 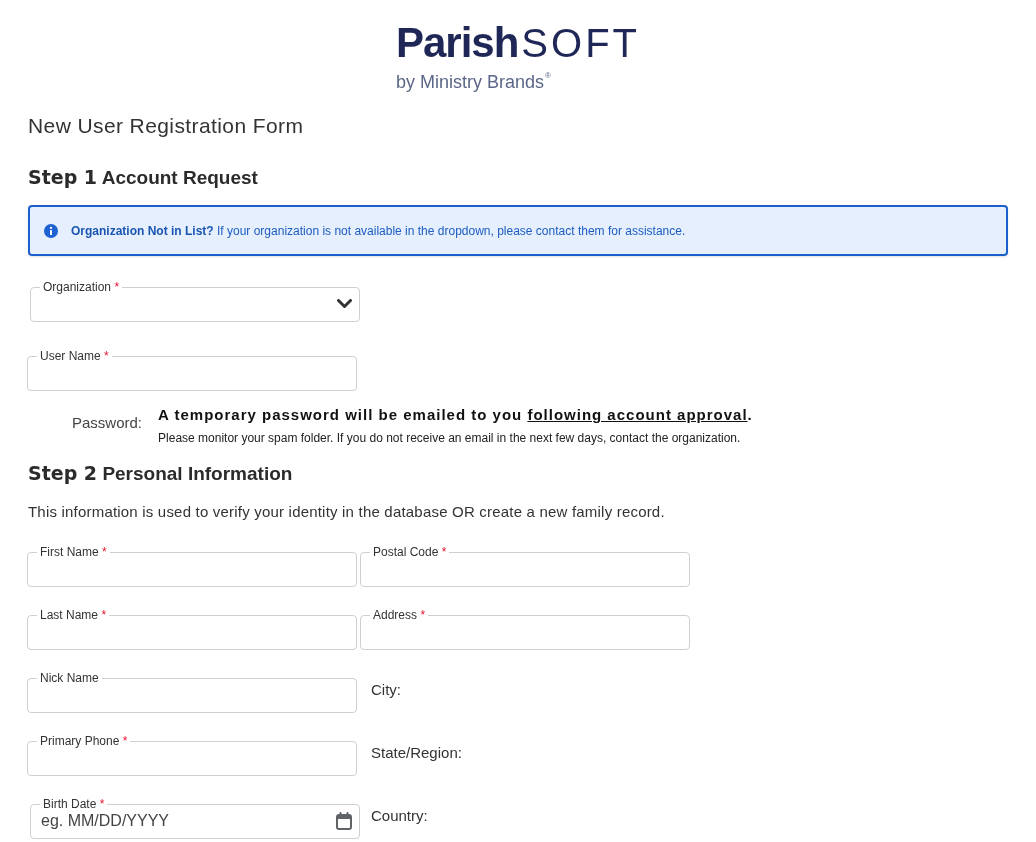 What do you see at coordinates (161, 473) in the screenshot?
I see `step-heading: Step 2 Personal Information` at bounding box center [161, 473].